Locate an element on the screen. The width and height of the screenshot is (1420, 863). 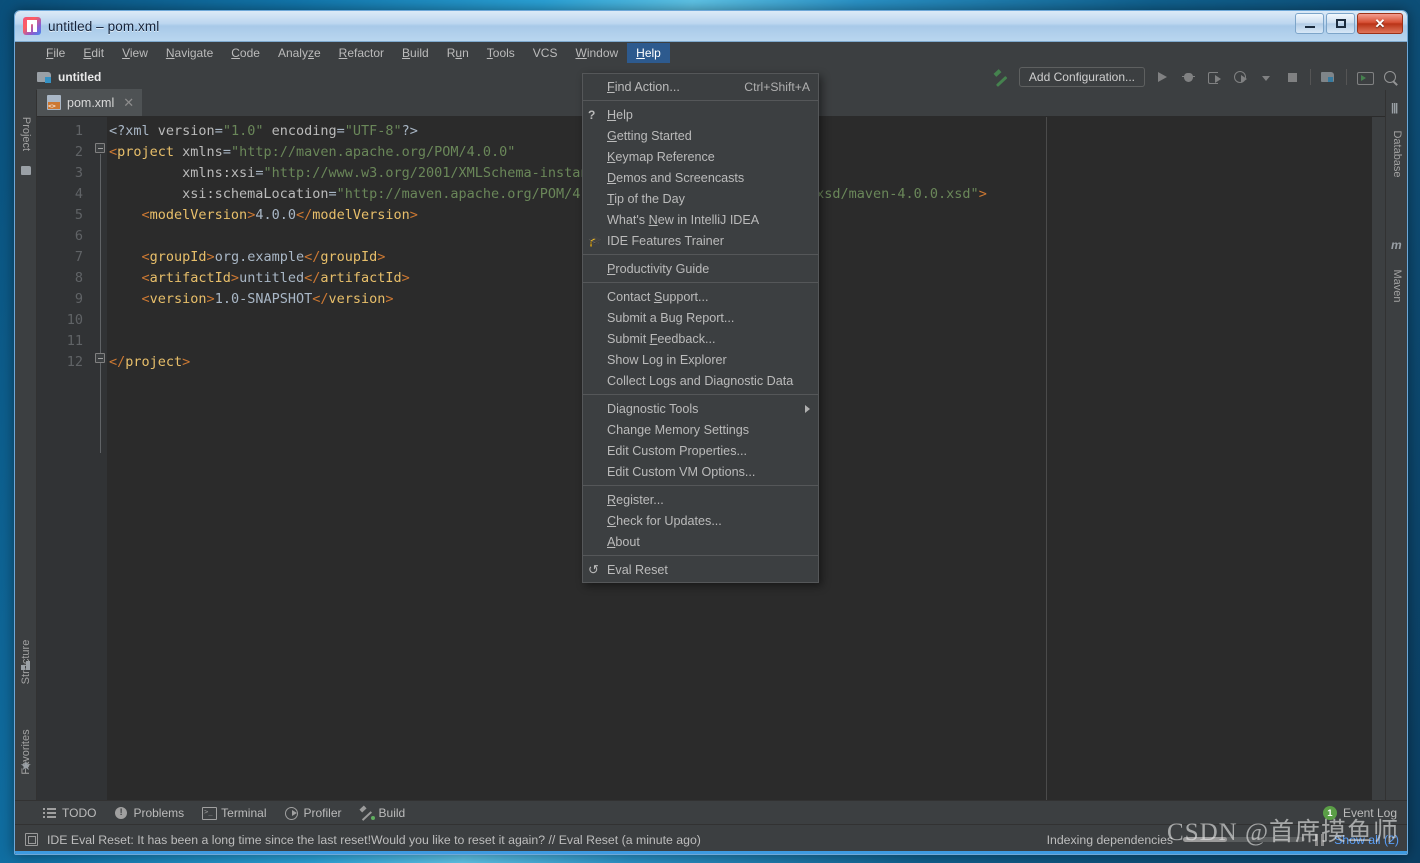
sidebar-item-database: Database is located at coordinates (1397, 153).